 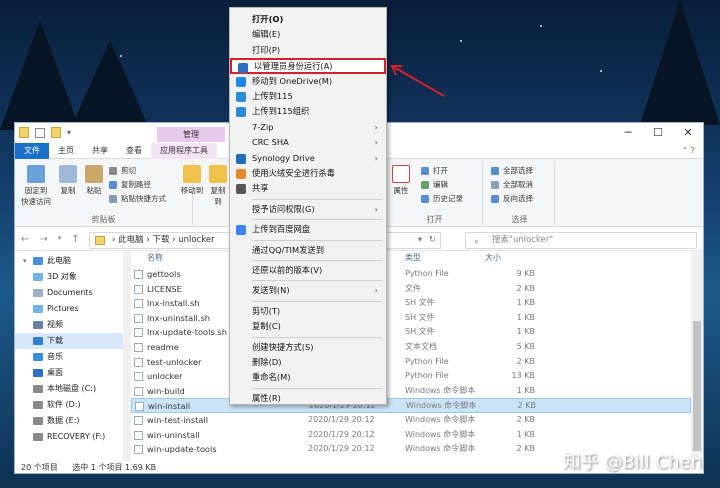 What do you see at coordinates (69, 421) in the screenshot?
I see `sidebar-item-drive-e: 数据 (E:)` at bounding box center [69, 421].